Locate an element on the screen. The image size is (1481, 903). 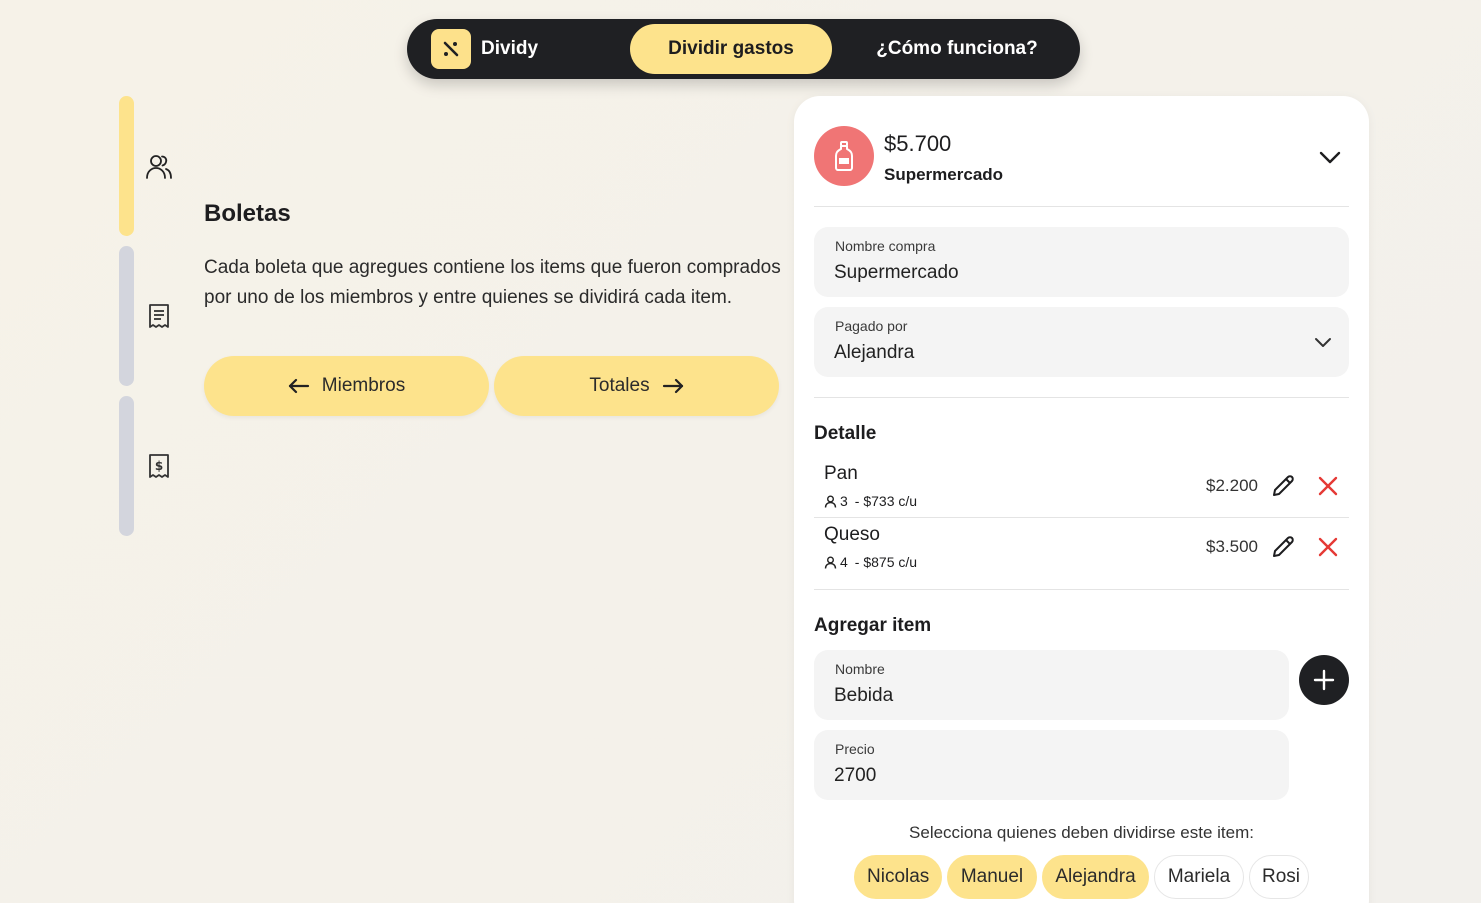
receipt-icon is located at coordinates (159, 316).